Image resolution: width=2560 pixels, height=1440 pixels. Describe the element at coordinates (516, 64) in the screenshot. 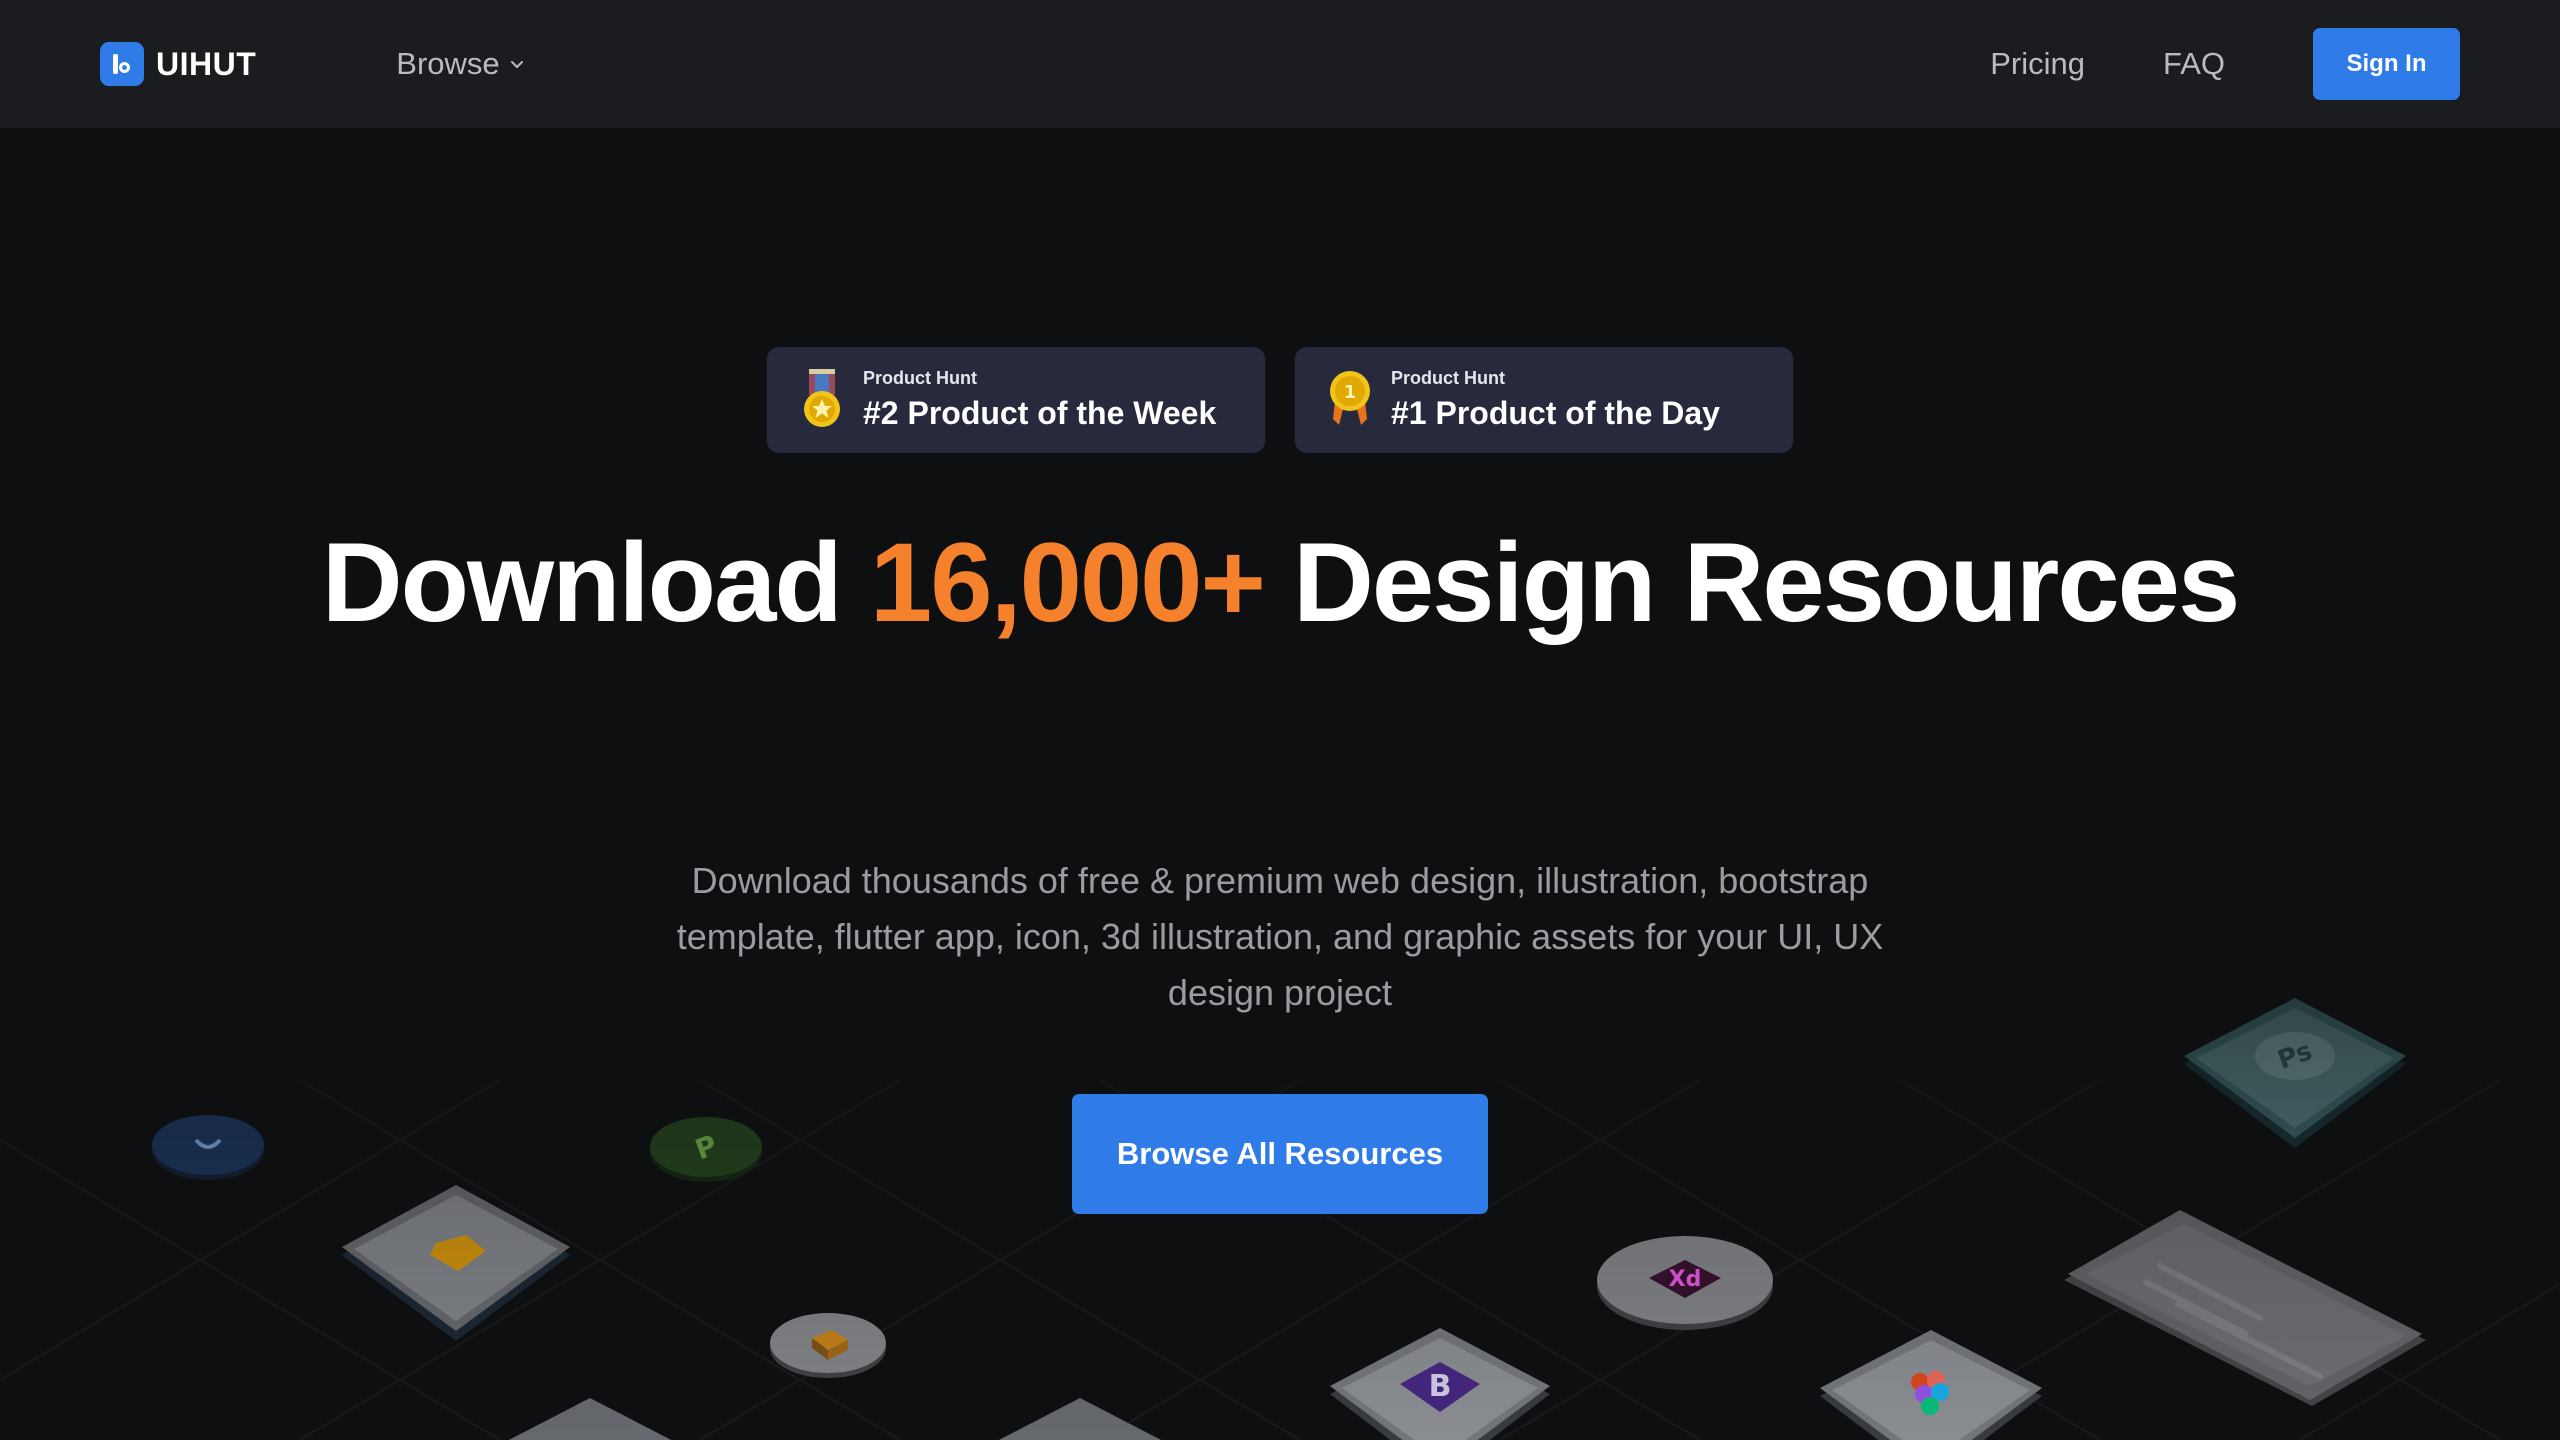

I see `chevron-down-icon` at that location.